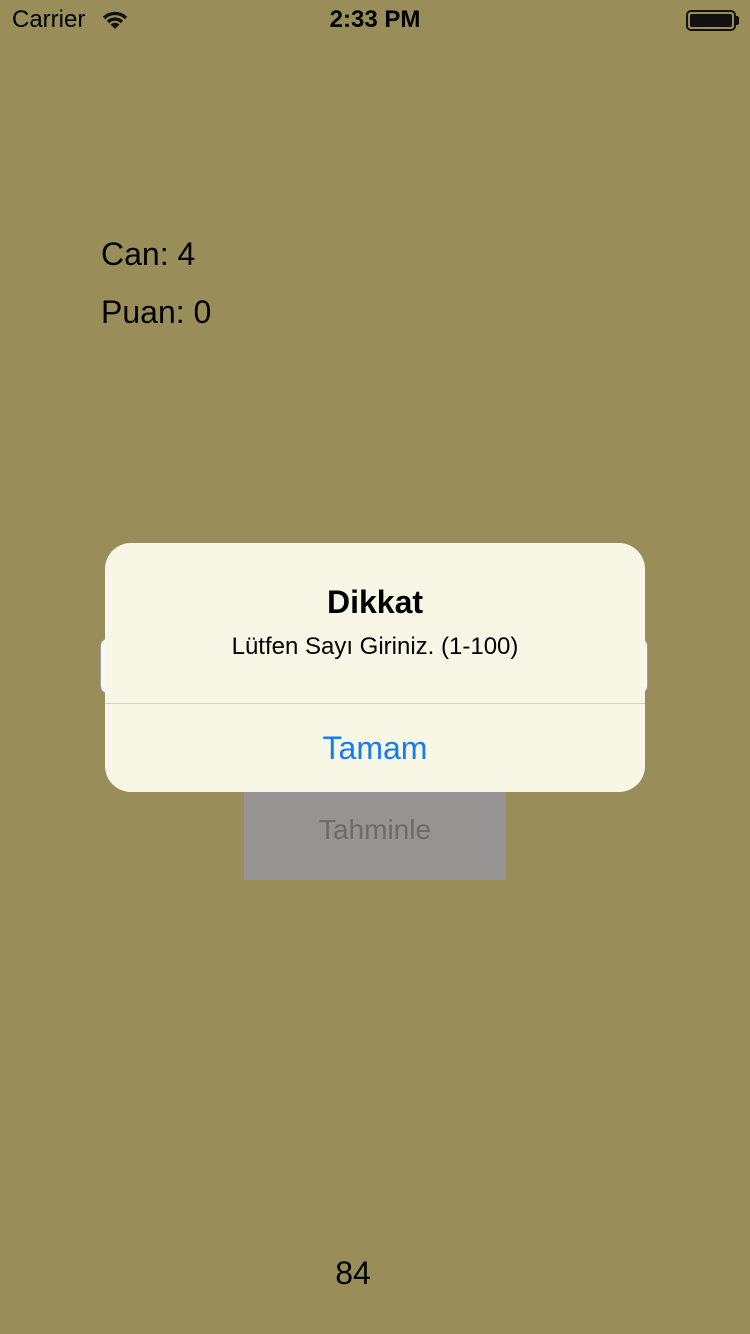 The height and width of the screenshot is (1334, 750). Describe the element at coordinates (353, 1273) in the screenshot. I see `target-number: 84` at that location.